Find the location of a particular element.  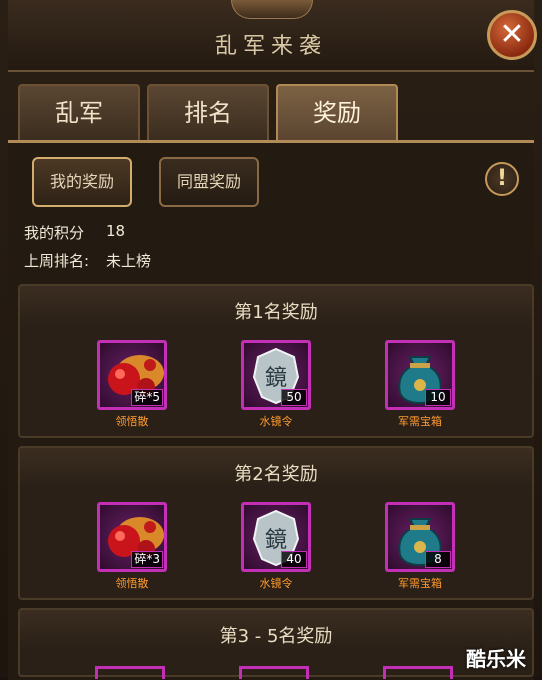

item-quantity: 50 is located at coordinates (294, 397).